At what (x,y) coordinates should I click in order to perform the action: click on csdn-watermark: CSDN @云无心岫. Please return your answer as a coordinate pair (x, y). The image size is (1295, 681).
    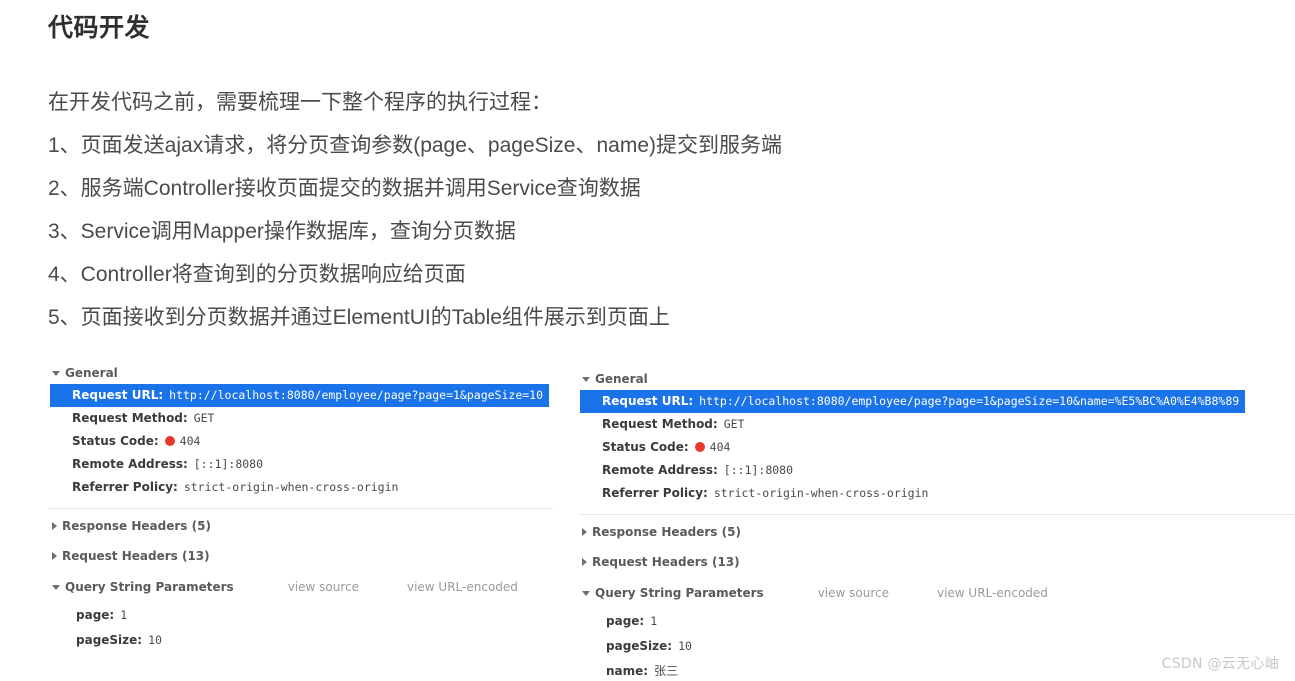
    Looking at the image, I should click on (1220, 664).